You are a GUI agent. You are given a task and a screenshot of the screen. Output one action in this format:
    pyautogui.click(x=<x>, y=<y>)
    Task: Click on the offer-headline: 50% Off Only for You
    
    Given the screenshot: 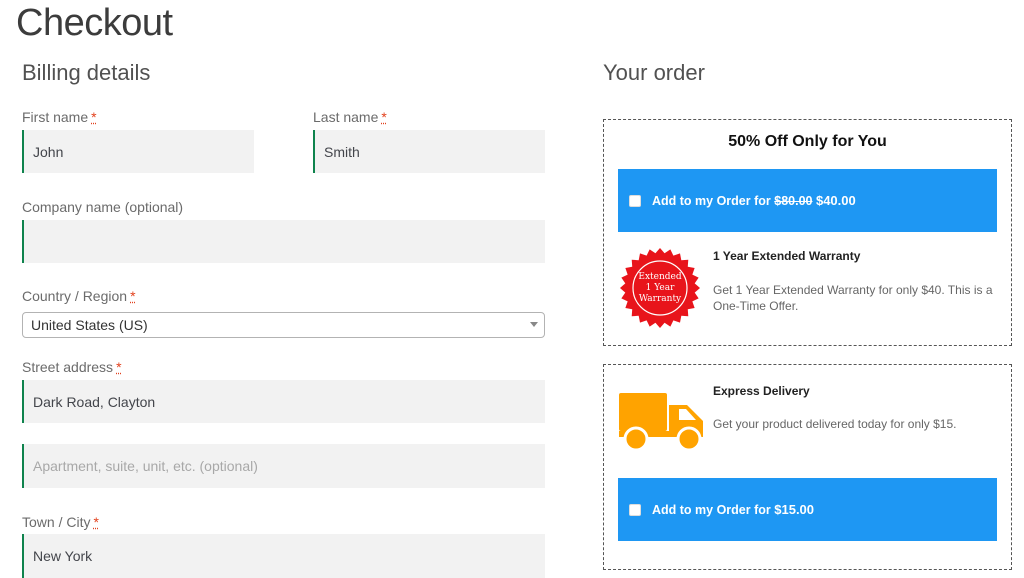 What is the action you would take?
    pyautogui.click(x=807, y=141)
    